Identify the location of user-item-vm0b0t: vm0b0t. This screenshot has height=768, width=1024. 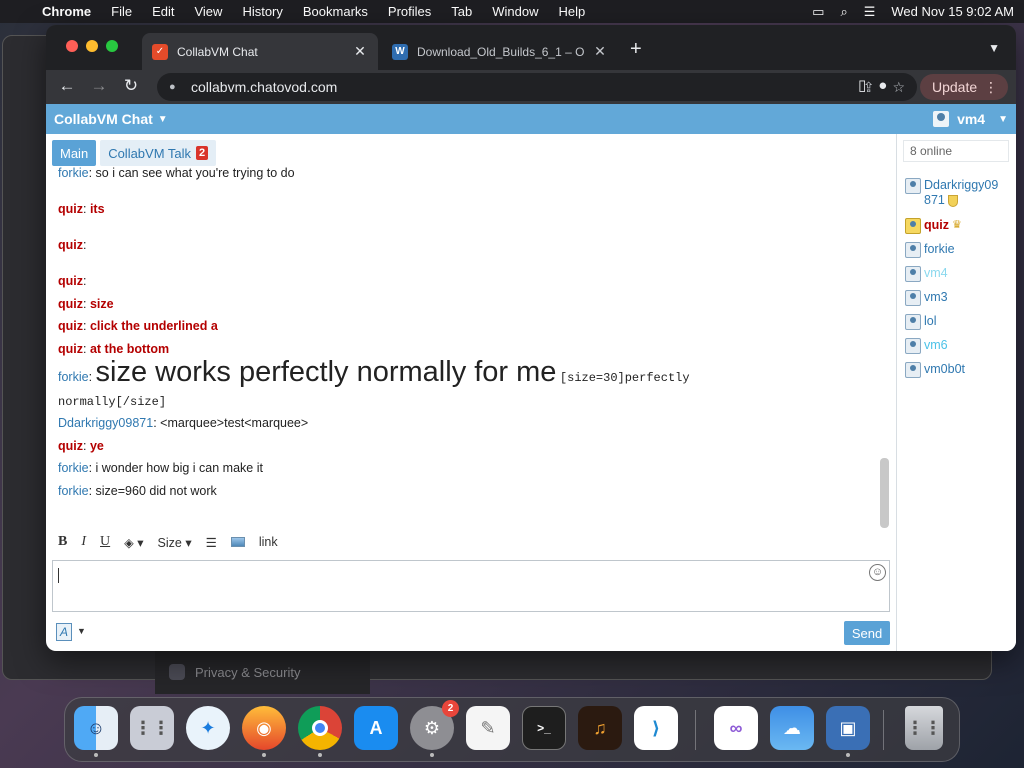
(935, 370).